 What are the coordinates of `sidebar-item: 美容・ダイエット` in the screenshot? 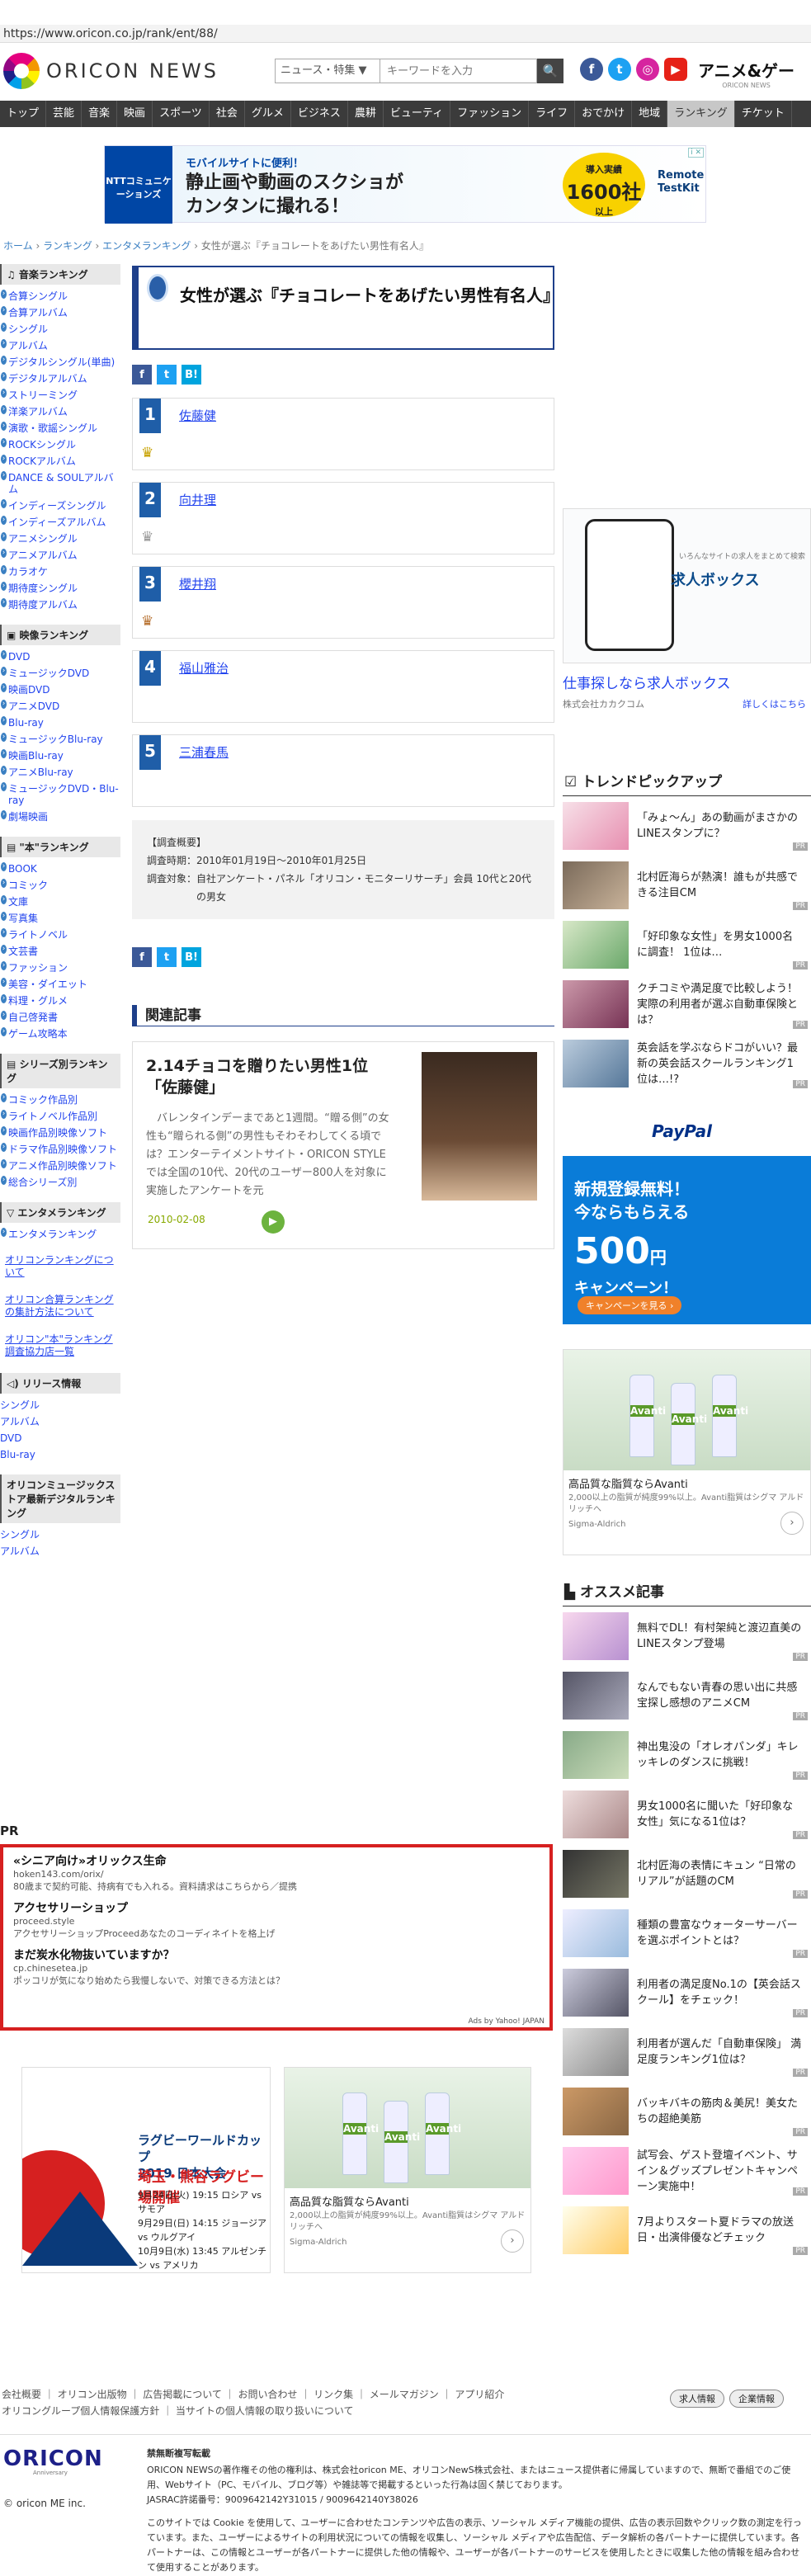 It's located at (60, 984).